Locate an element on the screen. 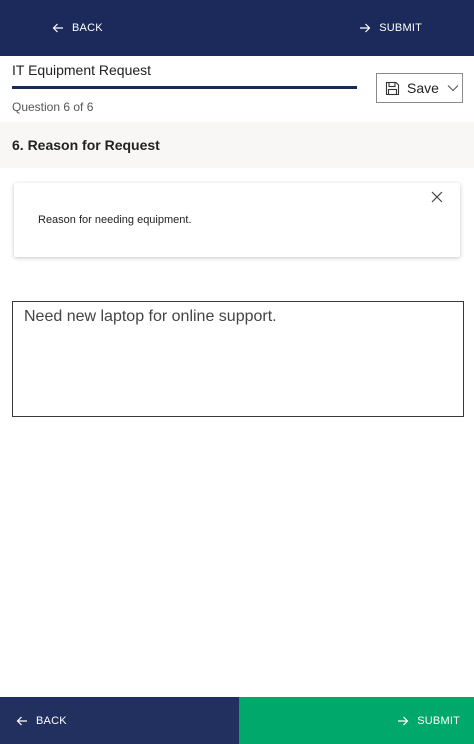 This screenshot has width=474, height=744. close-icon is located at coordinates (437, 197).